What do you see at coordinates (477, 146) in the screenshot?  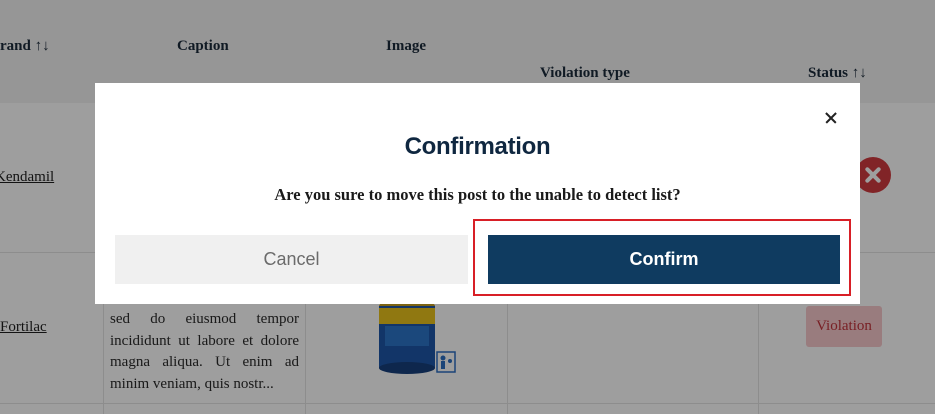 I see `dialog-title: Confirmation` at bounding box center [477, 146].